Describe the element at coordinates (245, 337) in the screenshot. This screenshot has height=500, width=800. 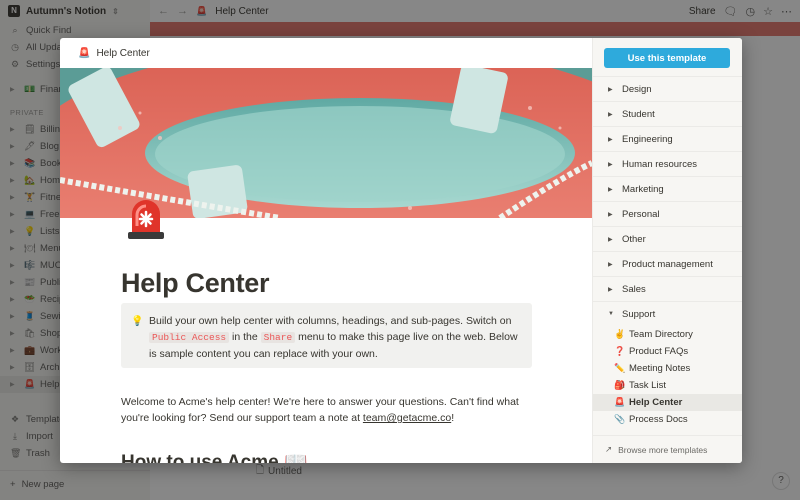
I see `callout-text: in the` at that location.